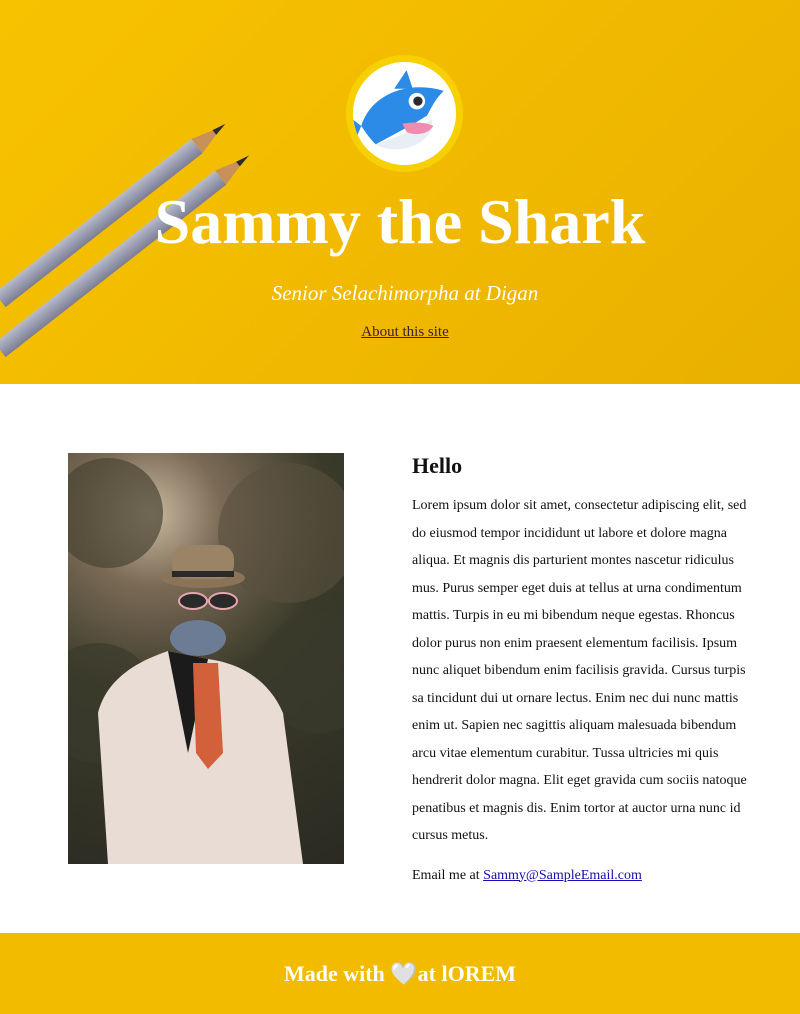 The image size is (800, 1014). I want to click on avatar, so click(404, 113).